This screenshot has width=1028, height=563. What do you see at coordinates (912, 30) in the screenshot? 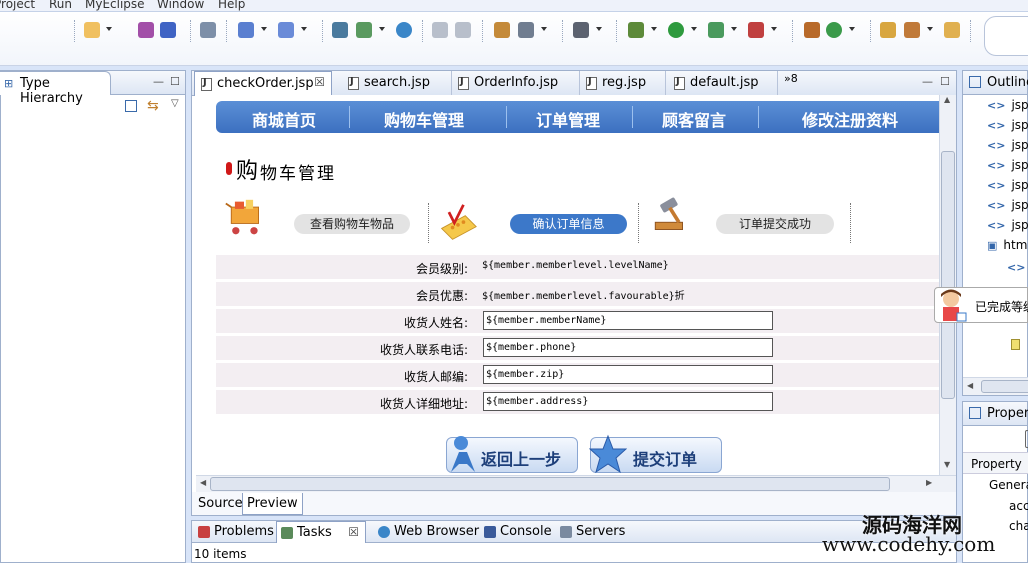
I see `pen-icon` at bounding box center [912, 30].